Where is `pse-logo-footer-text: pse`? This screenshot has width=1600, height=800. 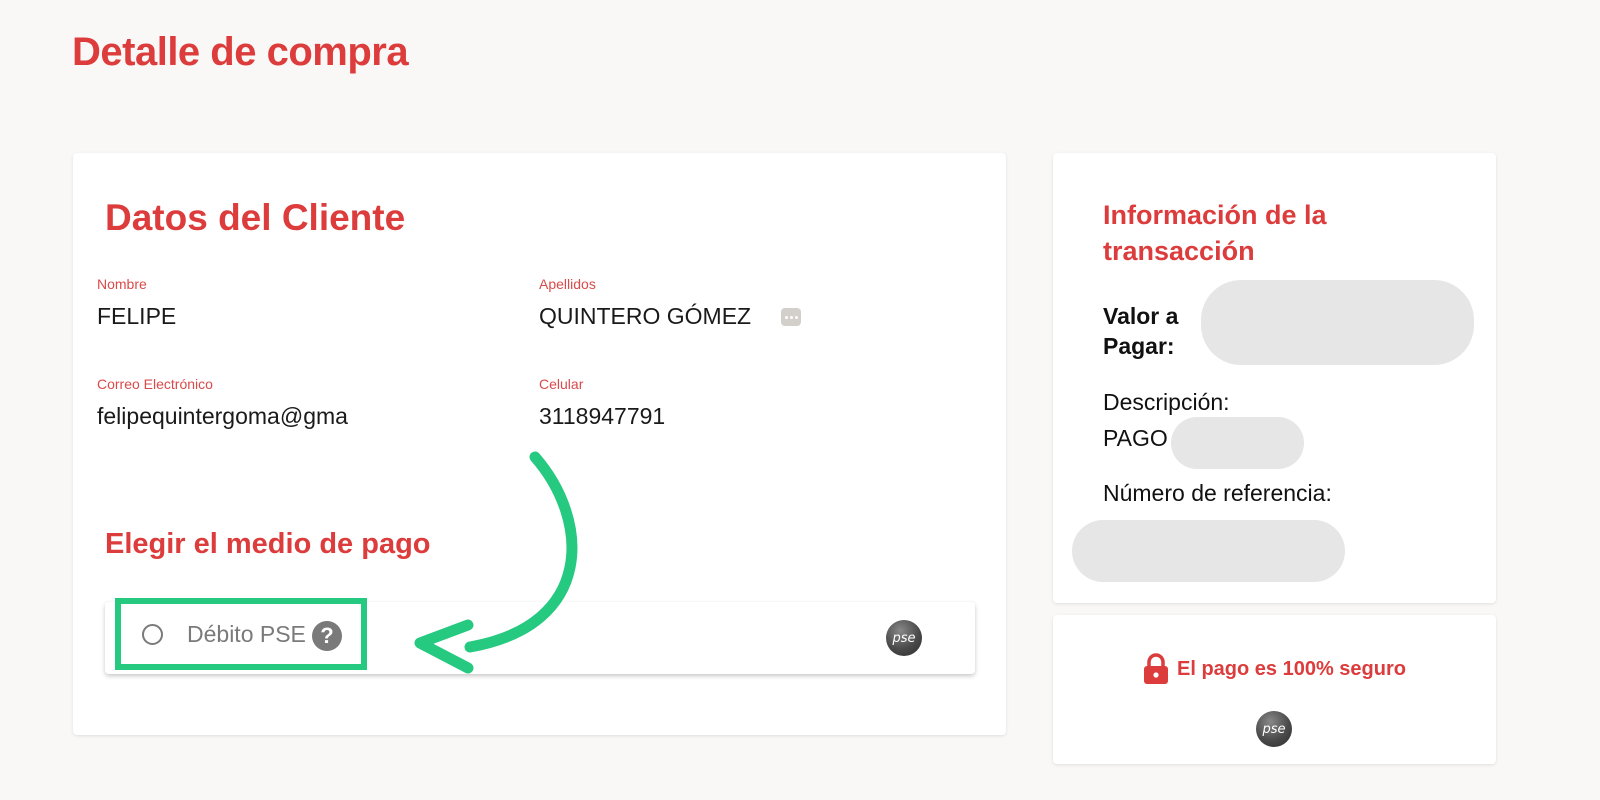
pse-logo-footer-text: pse is located at coordinates (1274, 729).